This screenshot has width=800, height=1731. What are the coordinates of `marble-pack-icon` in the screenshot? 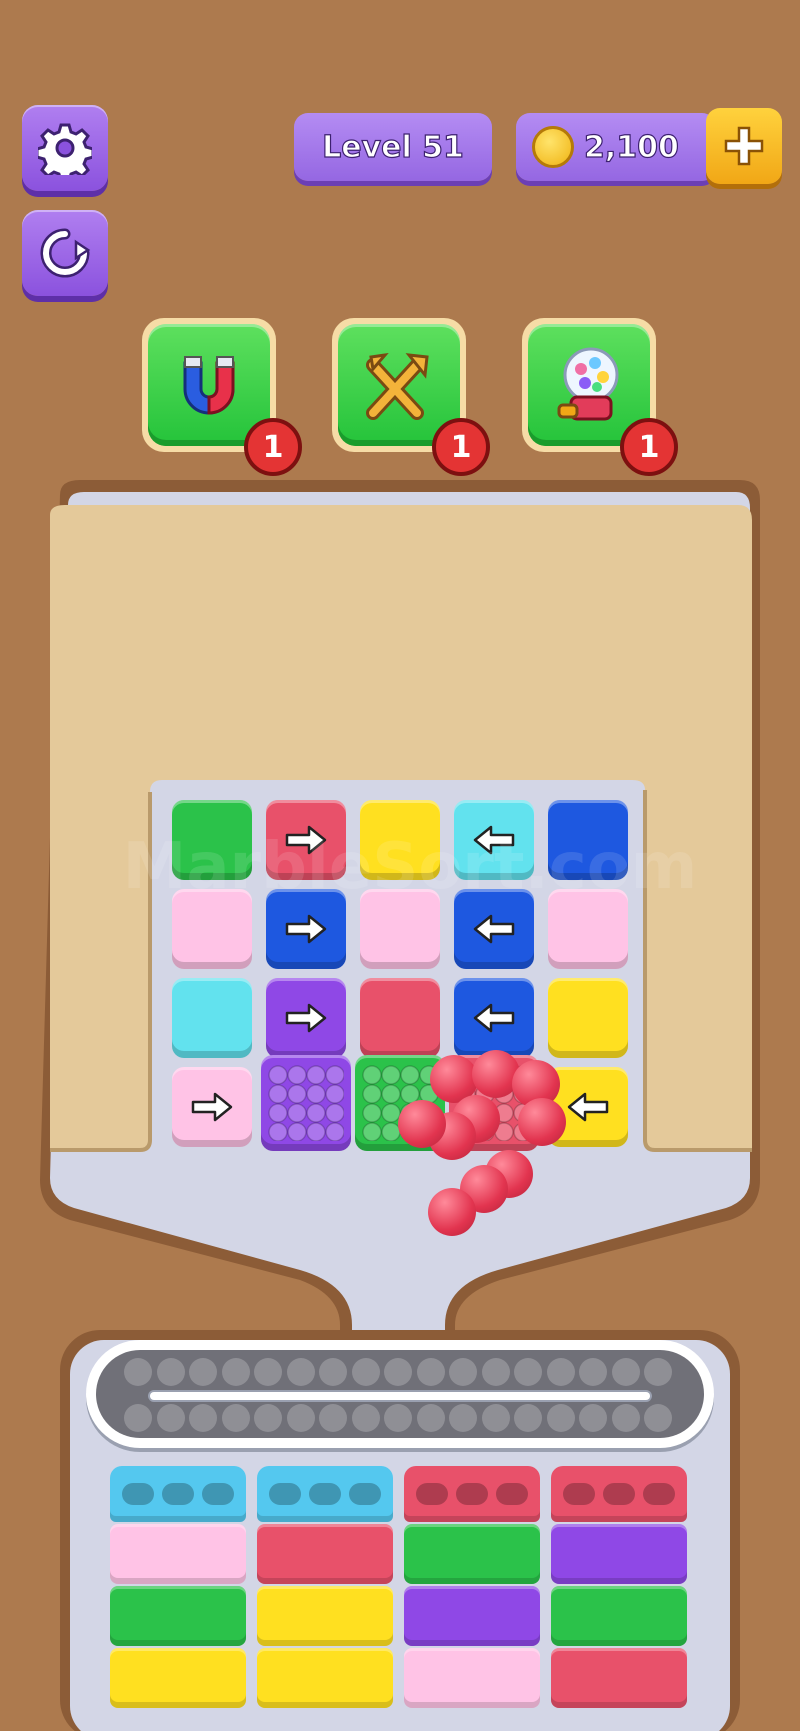 It's located at (306, 1103).